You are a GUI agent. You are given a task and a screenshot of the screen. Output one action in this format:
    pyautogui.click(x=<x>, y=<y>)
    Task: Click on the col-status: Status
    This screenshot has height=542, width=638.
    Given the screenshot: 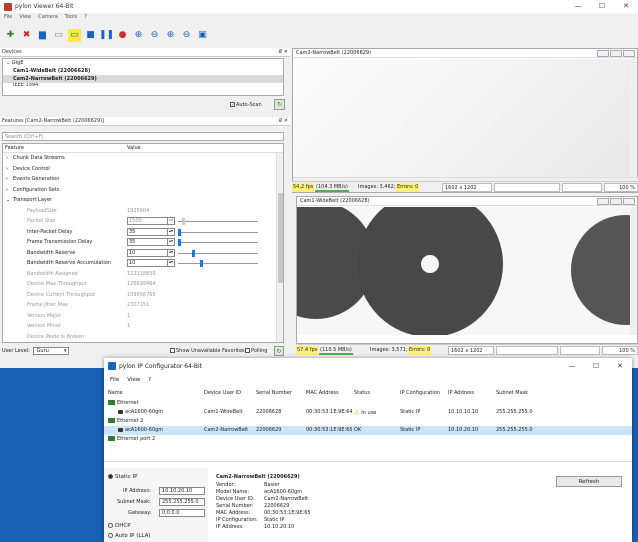 What is the action you would take?
    pyautogui.click(x=362, y=393)
    